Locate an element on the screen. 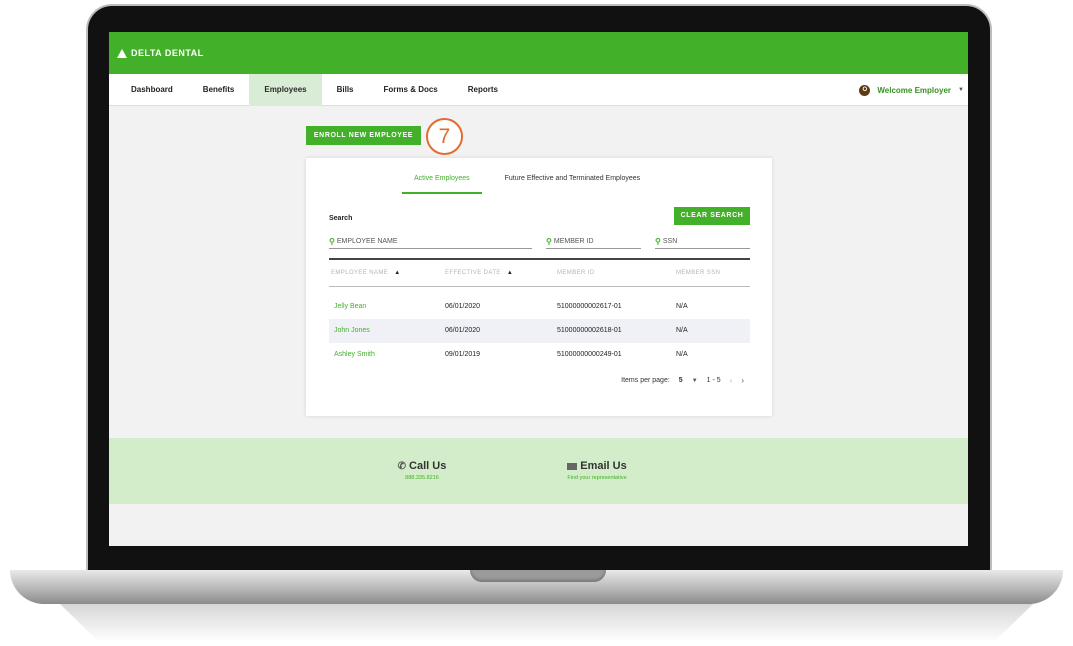  employee-name-link: Ashley Smith is located at coordinates (354, 354).